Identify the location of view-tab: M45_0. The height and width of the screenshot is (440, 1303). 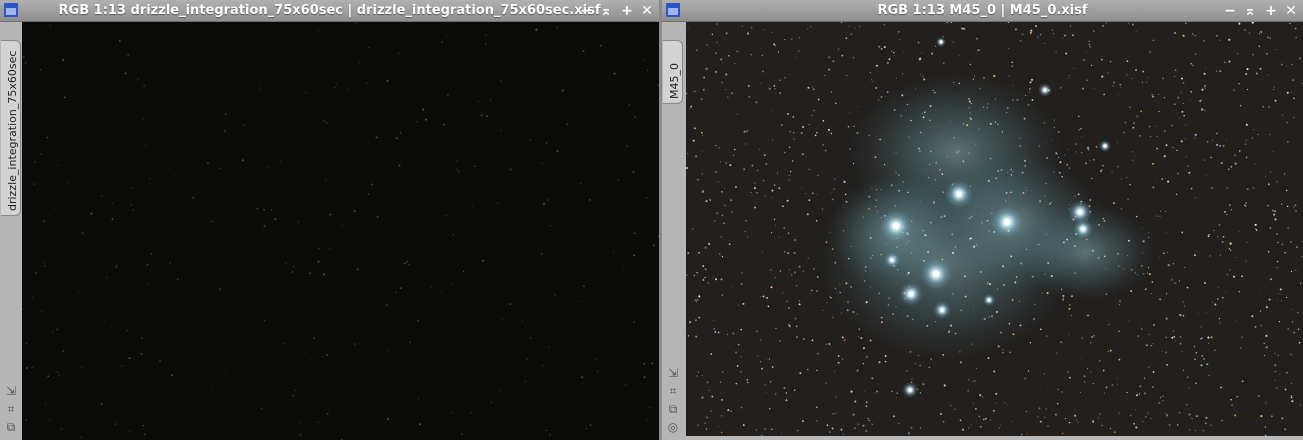
(673, 72).